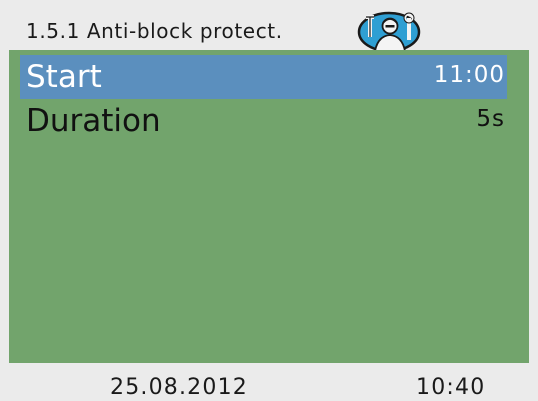 This screenshot has height=401, width=538. I want to click on status-bar: 25.08.2012 10:40, so click(269, 382).